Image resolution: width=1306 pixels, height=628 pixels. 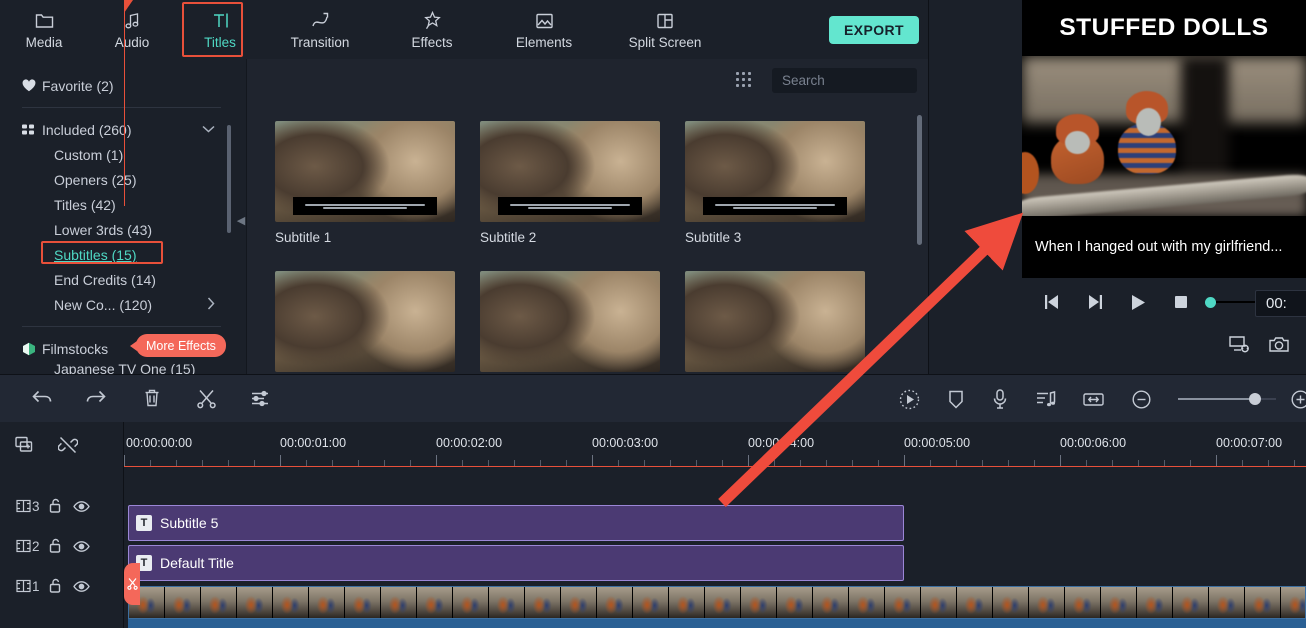 I want to click on sidebar-item-subtitles: Subtitles (15), so click(x=118, y=254).